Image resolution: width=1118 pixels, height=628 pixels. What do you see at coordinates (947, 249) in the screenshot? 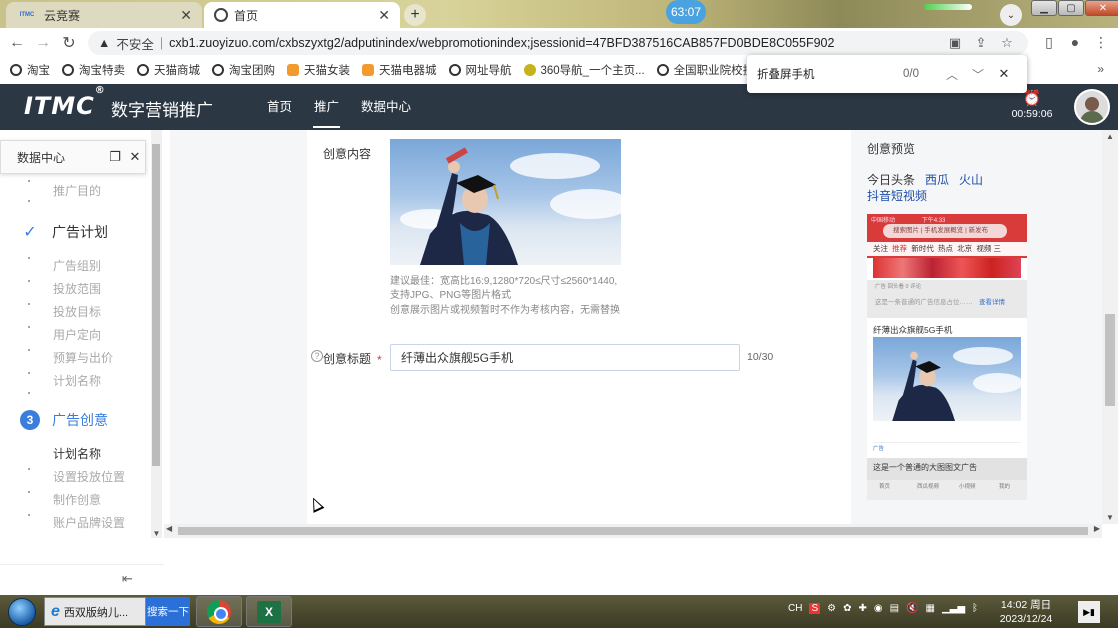
I see `phone-channel-menu: 关注 推荐 新时代 热点 北京 视频 三` at bounding box center [947, 249].